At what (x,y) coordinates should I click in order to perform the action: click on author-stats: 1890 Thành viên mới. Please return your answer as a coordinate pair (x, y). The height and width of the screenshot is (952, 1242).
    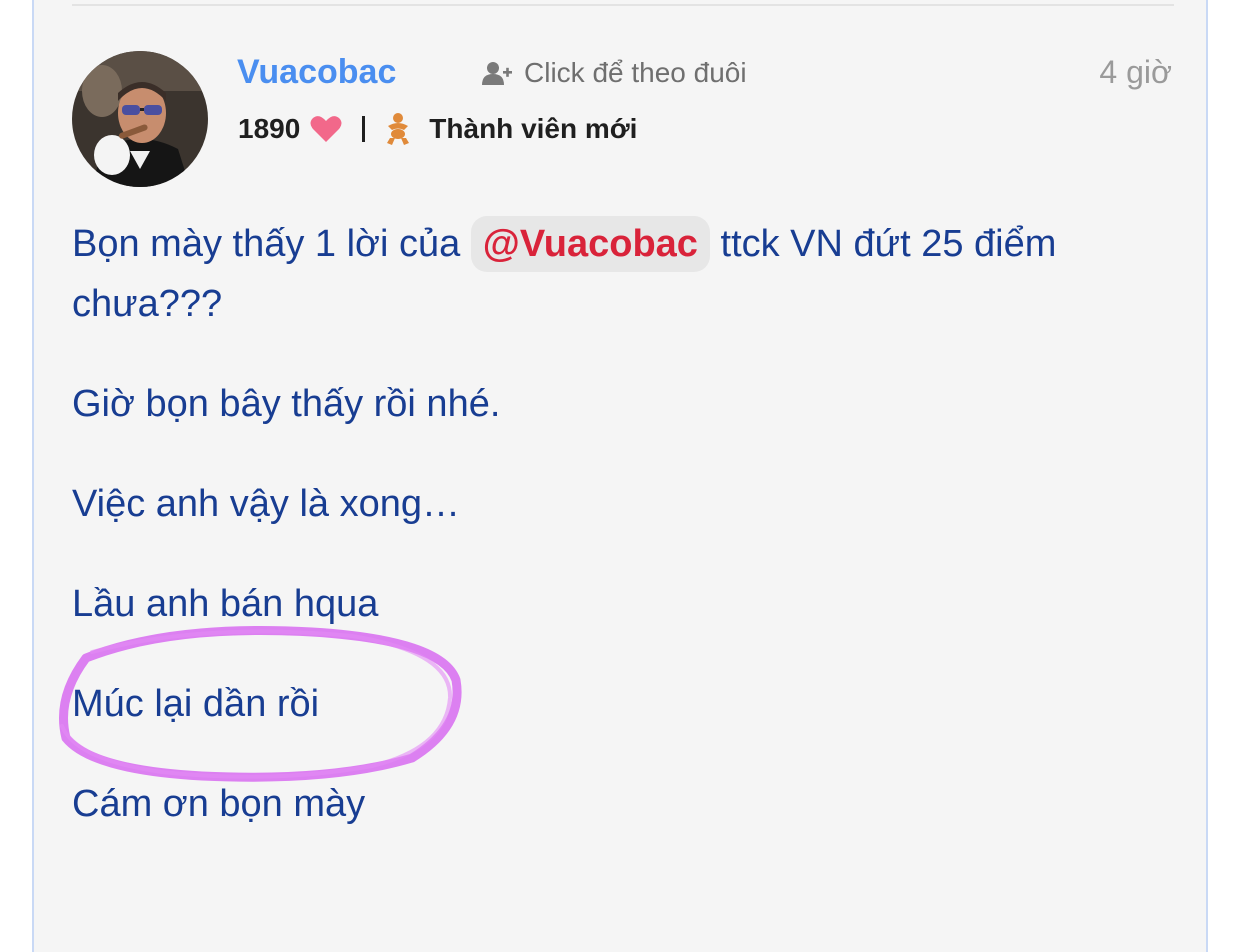
    Looking at the image, I should click on (437, 129).